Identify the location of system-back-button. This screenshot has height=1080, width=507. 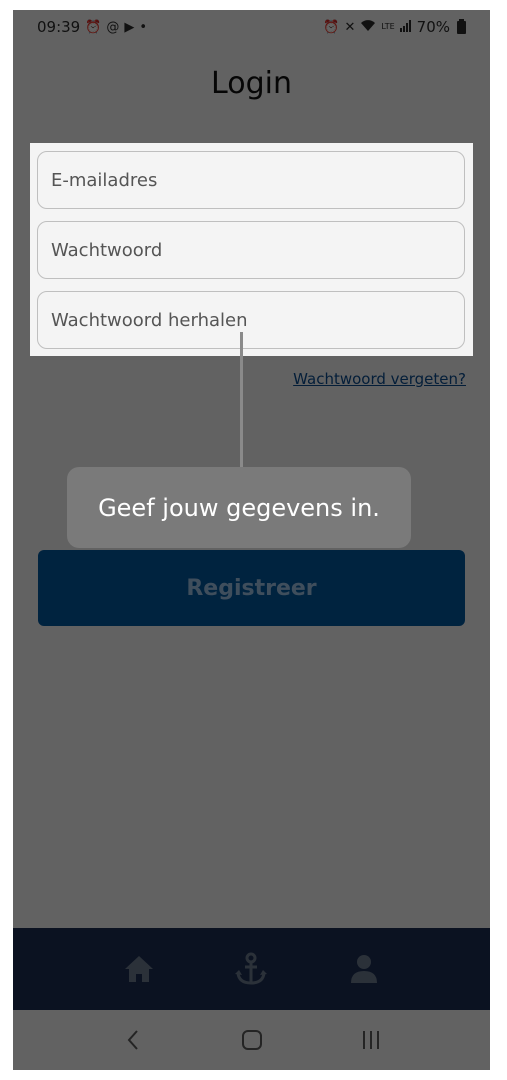
(133, 1040).